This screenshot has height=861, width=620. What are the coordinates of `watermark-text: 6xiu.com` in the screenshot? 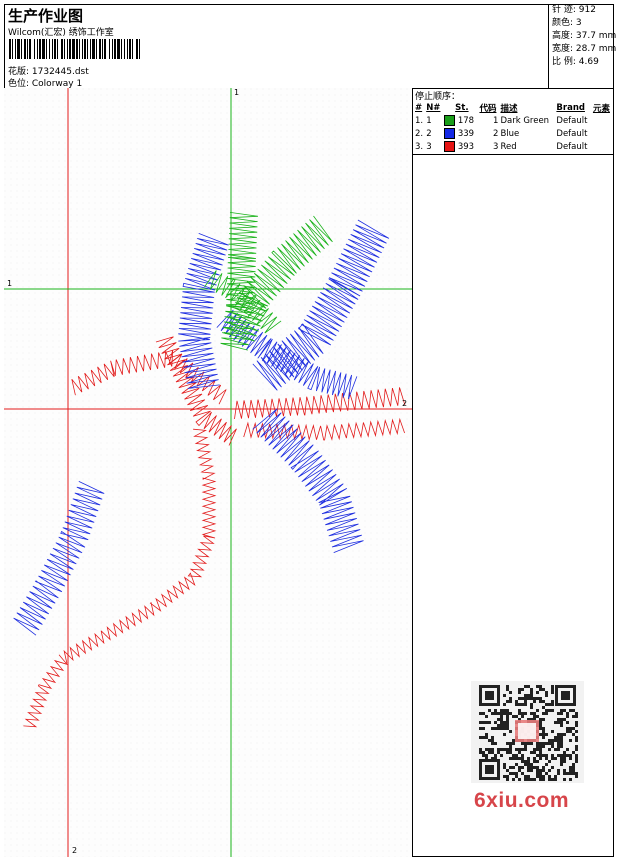 It's located at (522, 800).